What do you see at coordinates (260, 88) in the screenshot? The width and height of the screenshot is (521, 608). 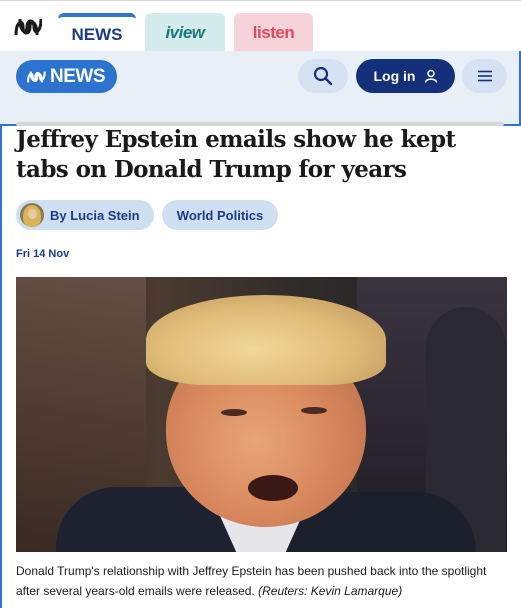 I see `site-header: NEWS Log in` at bounding box center [260, 88].